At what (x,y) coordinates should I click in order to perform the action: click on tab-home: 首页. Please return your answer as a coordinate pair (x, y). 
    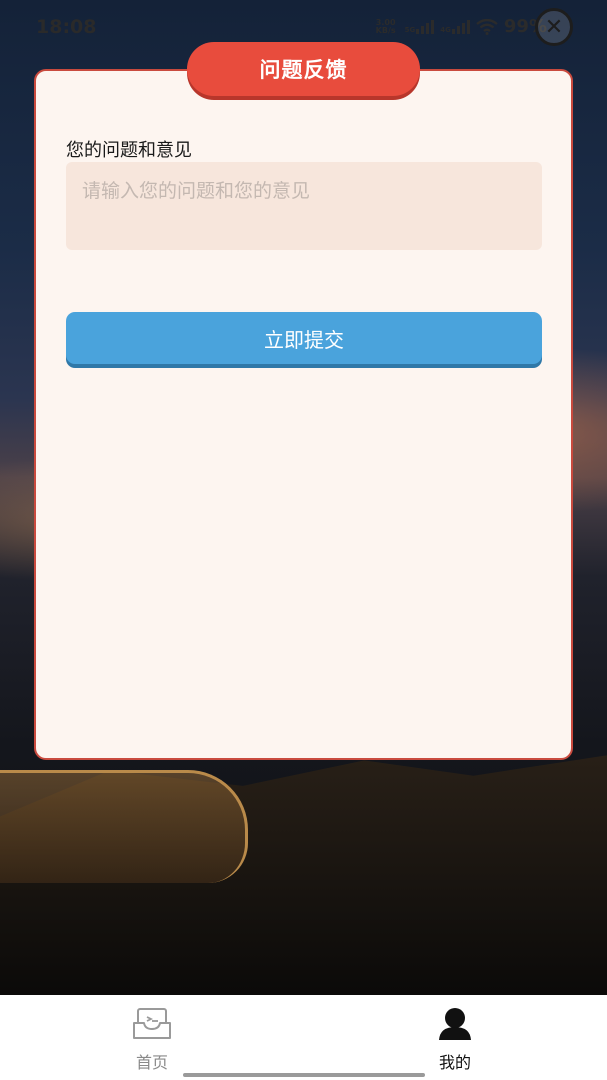
    Looking at the image, I should click on (152, 1040).